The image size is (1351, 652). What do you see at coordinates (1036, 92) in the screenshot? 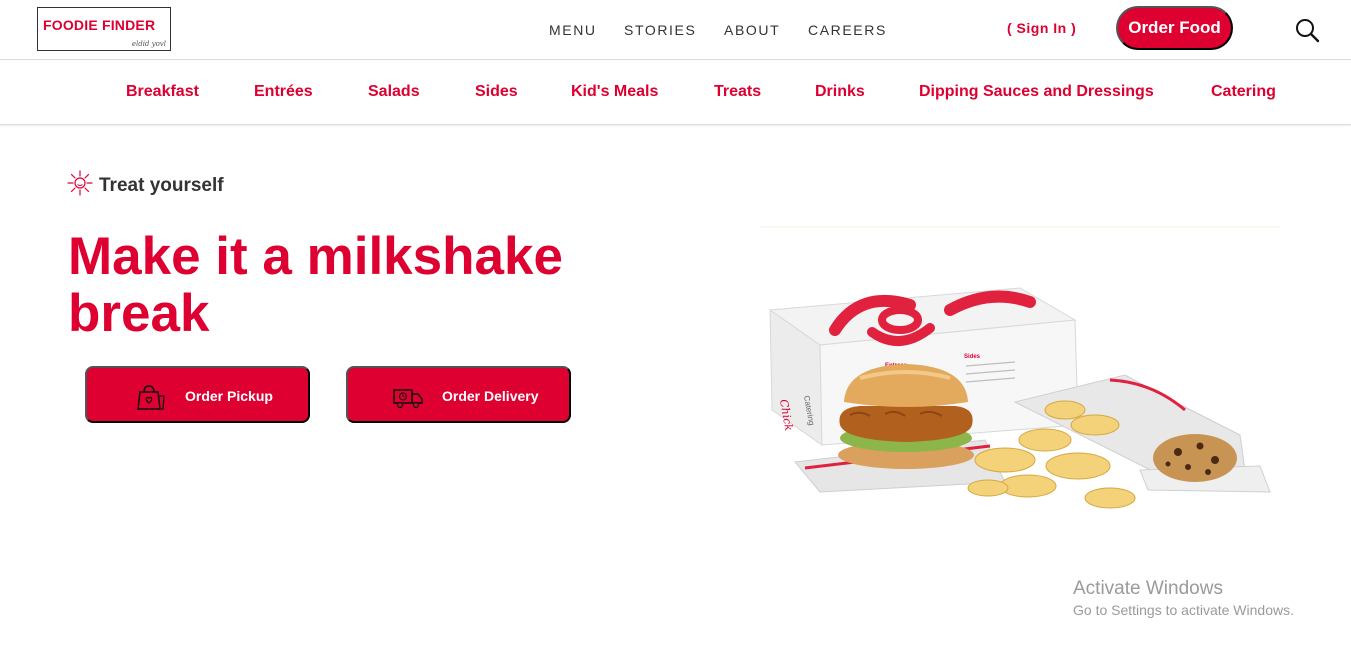
I see `category-dipping-sauces: Dipping Sauces and Dressings` at bounding box center [1036, 92].